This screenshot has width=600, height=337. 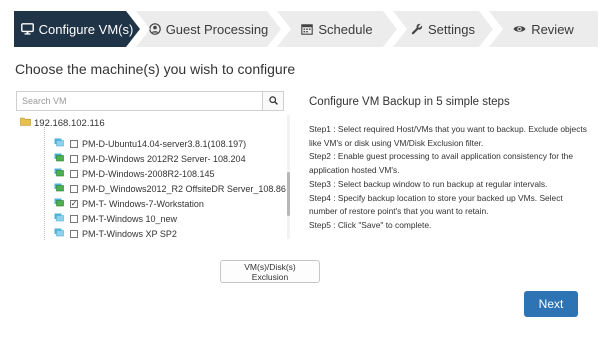 What do you see at coordinates (451, 29) in the screenshot?
I see `step-label: Settings` at bounding box center [451, 29].